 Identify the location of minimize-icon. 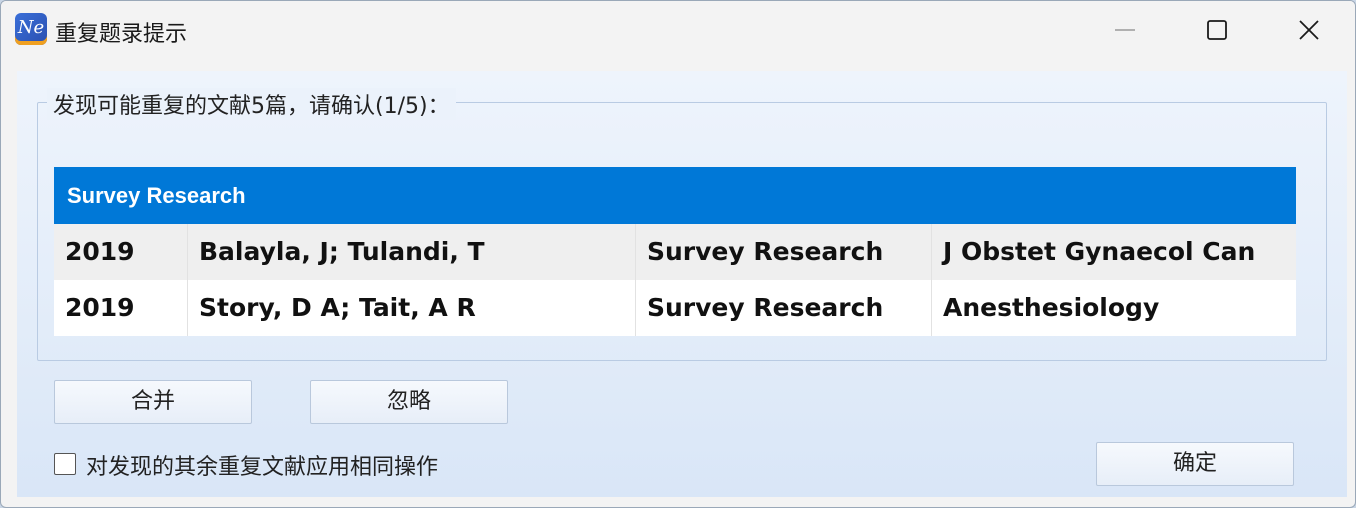
(1125, 30).